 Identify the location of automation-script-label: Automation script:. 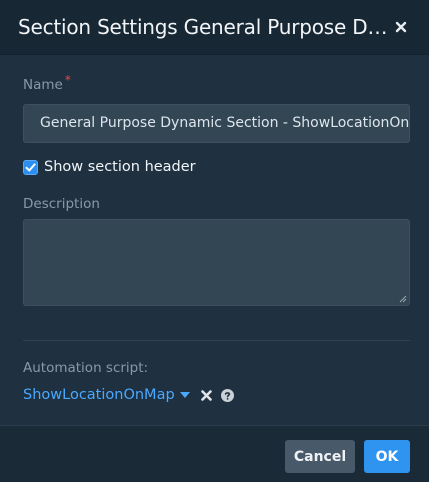
(86, 368).